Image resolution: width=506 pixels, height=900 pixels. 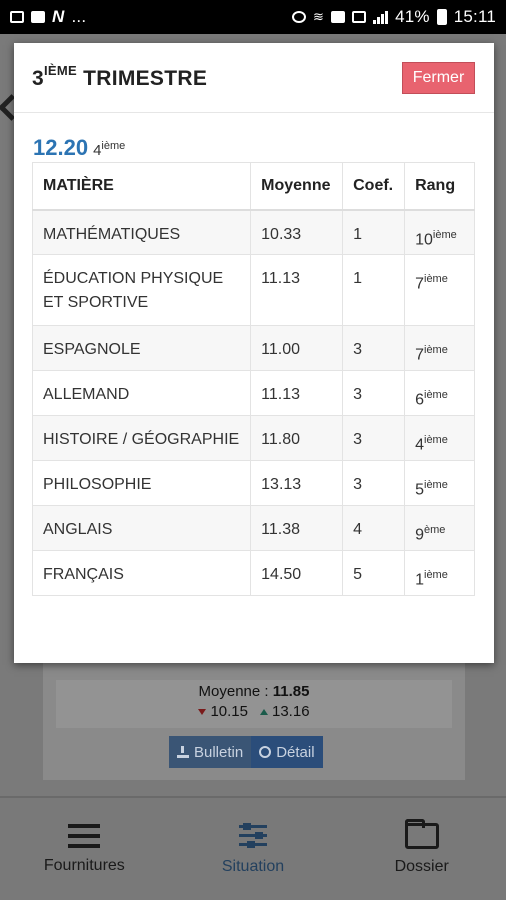 I want to click on background-stats: Moyenne : 11.85 10.15 13.16, so click(x=254, y=704).